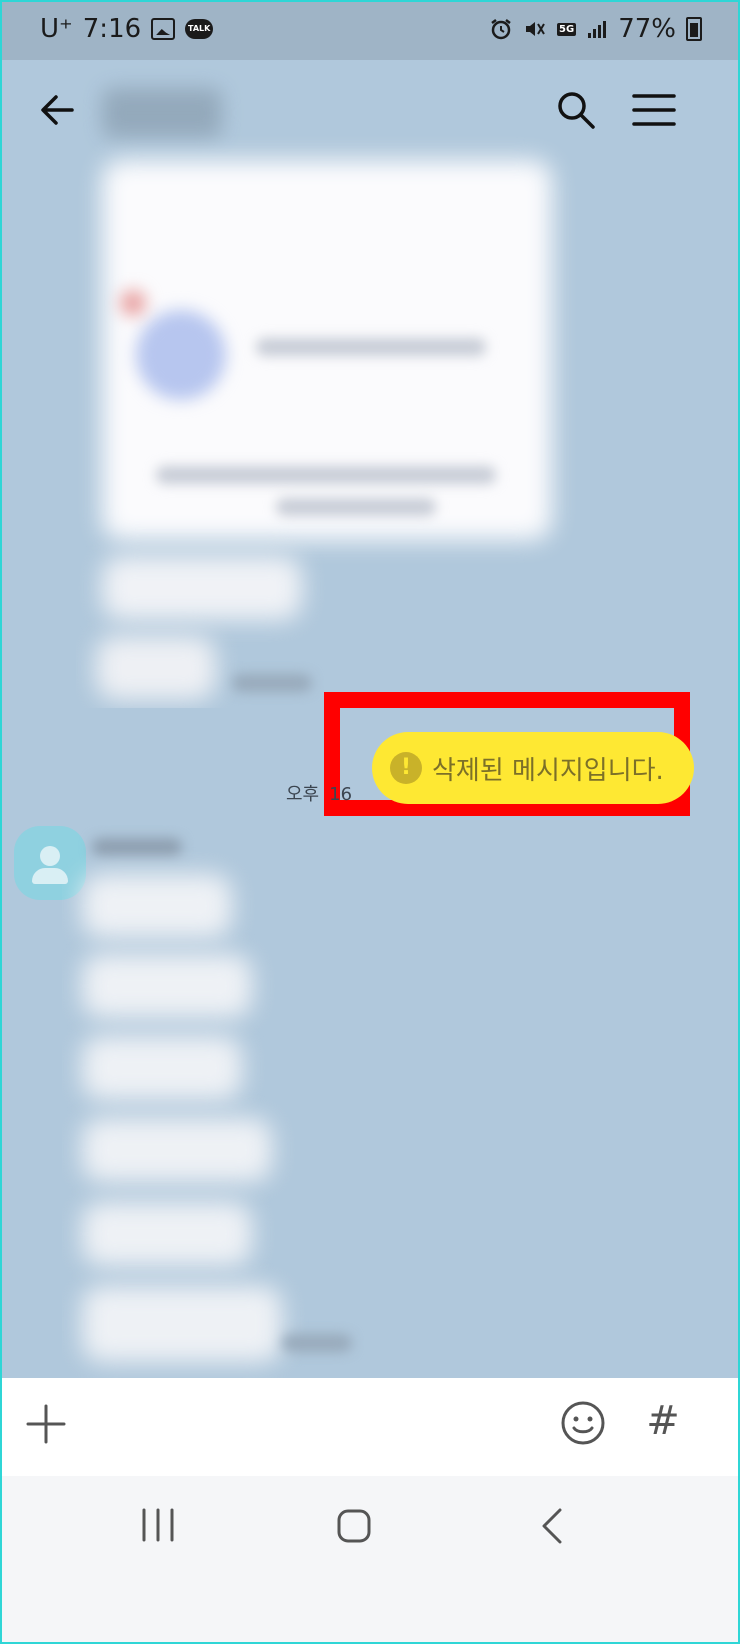  What do you see at coordinates (406, 768) in the screenshot?
I see `alert-icon: !` at bounding box center [406, 768].